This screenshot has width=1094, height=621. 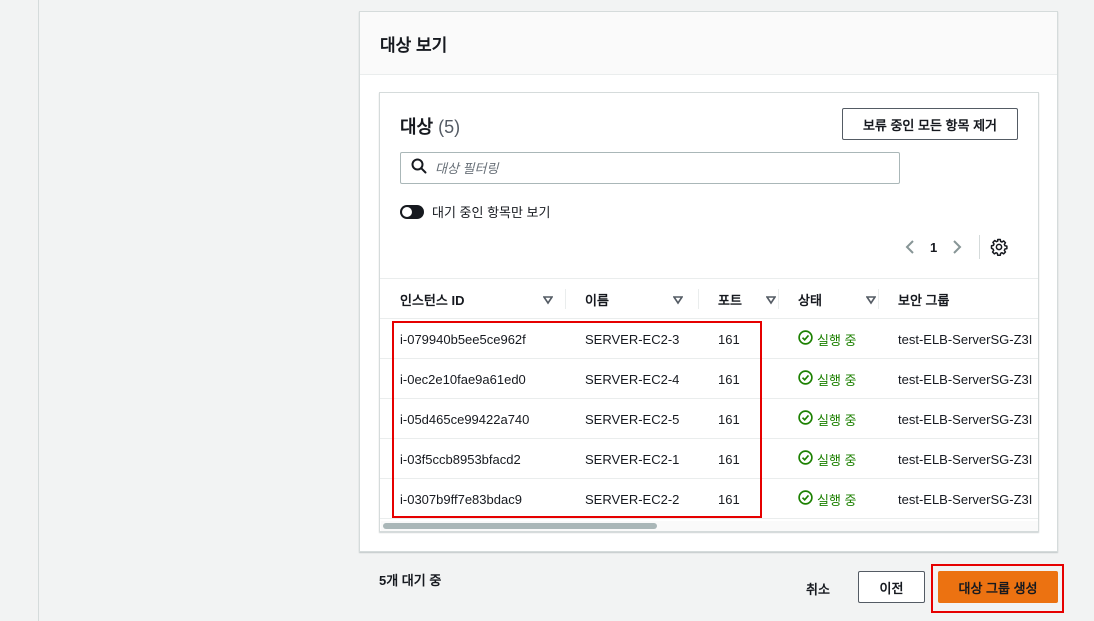 I want to click on panel-header: 대상 보기, so click(x=708, y=43).